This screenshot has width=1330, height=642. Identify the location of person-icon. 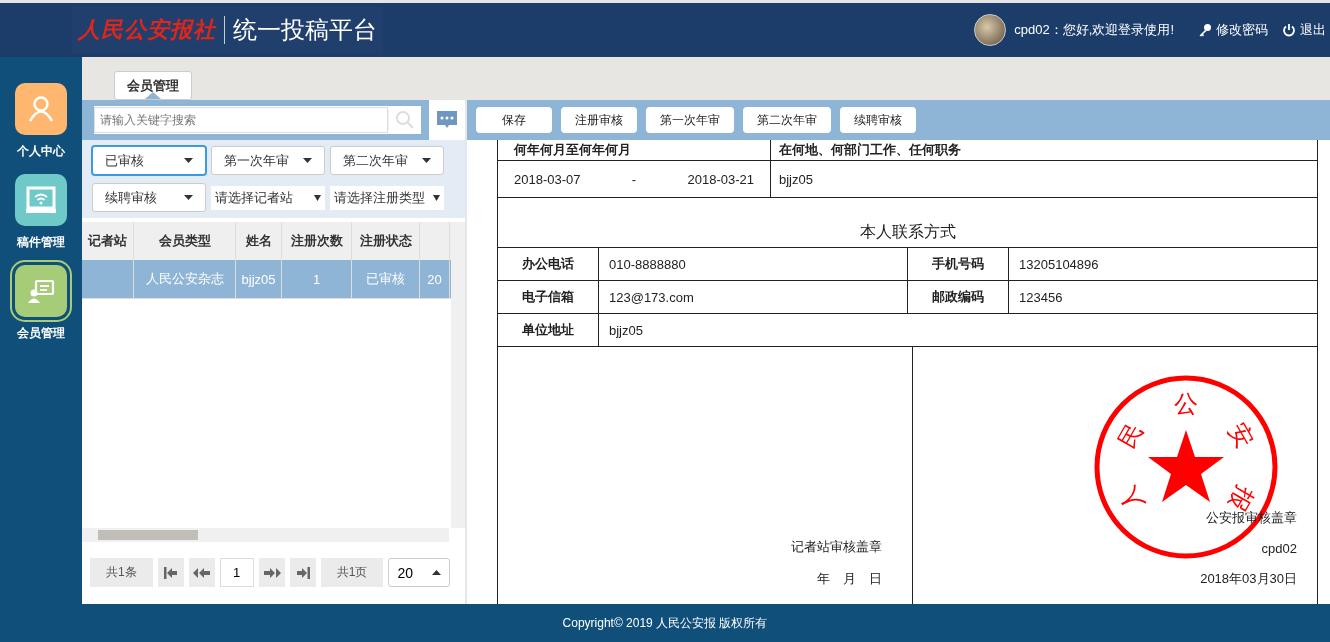
(41, 109).